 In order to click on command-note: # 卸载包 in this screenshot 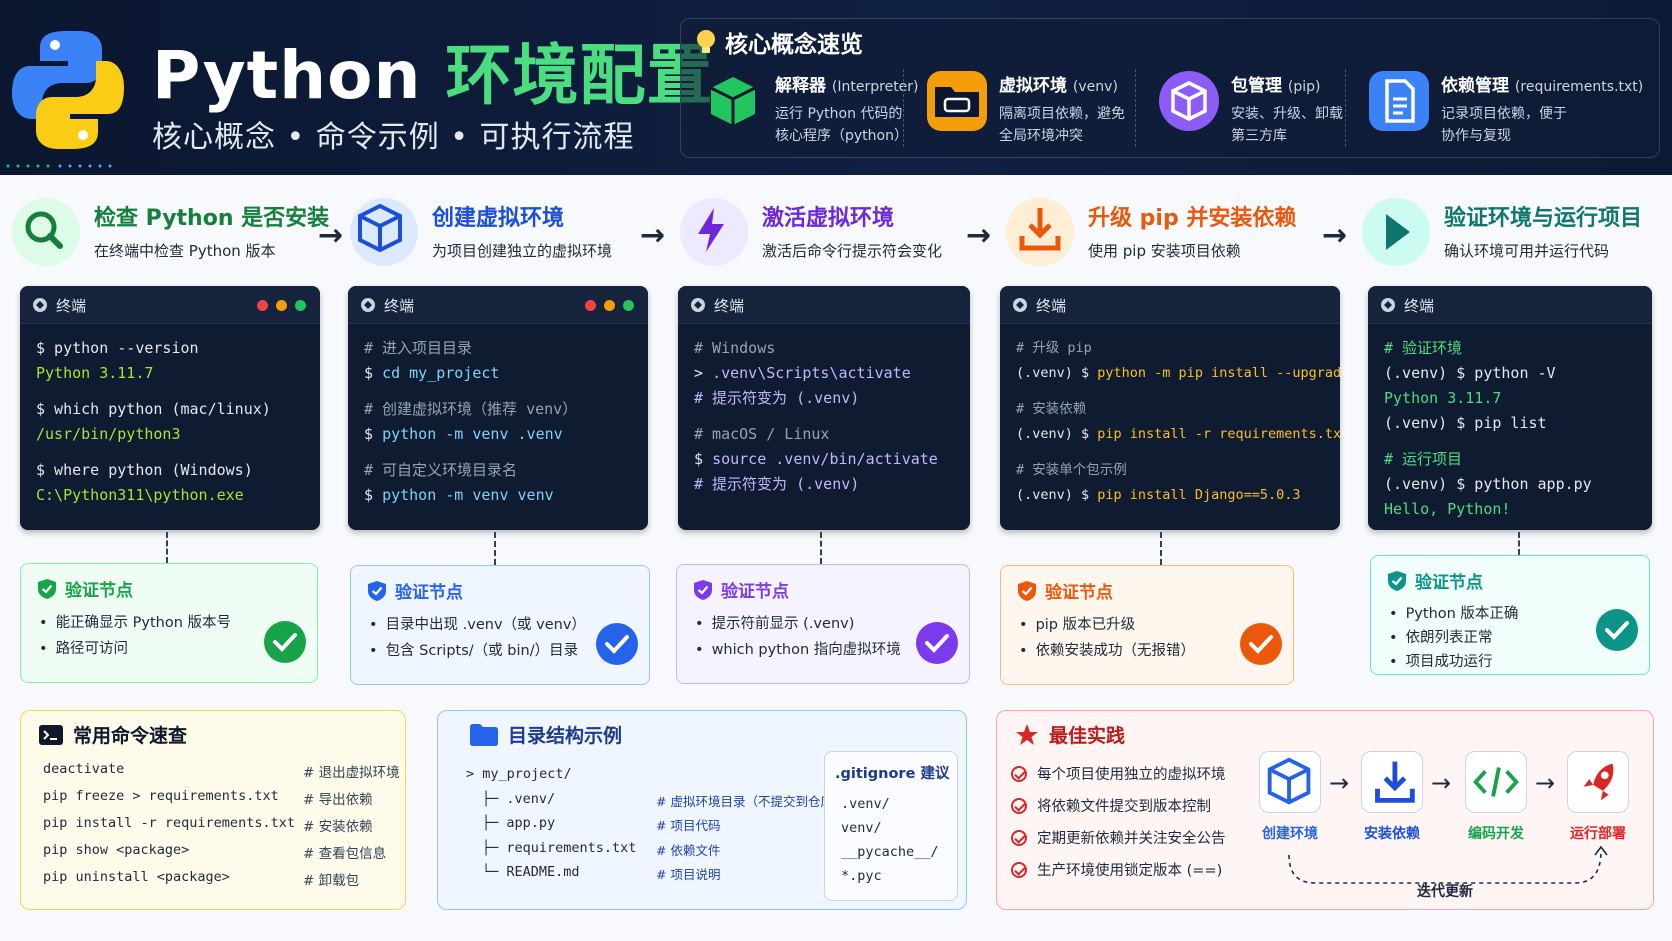, I will do `click(331, 881)`.